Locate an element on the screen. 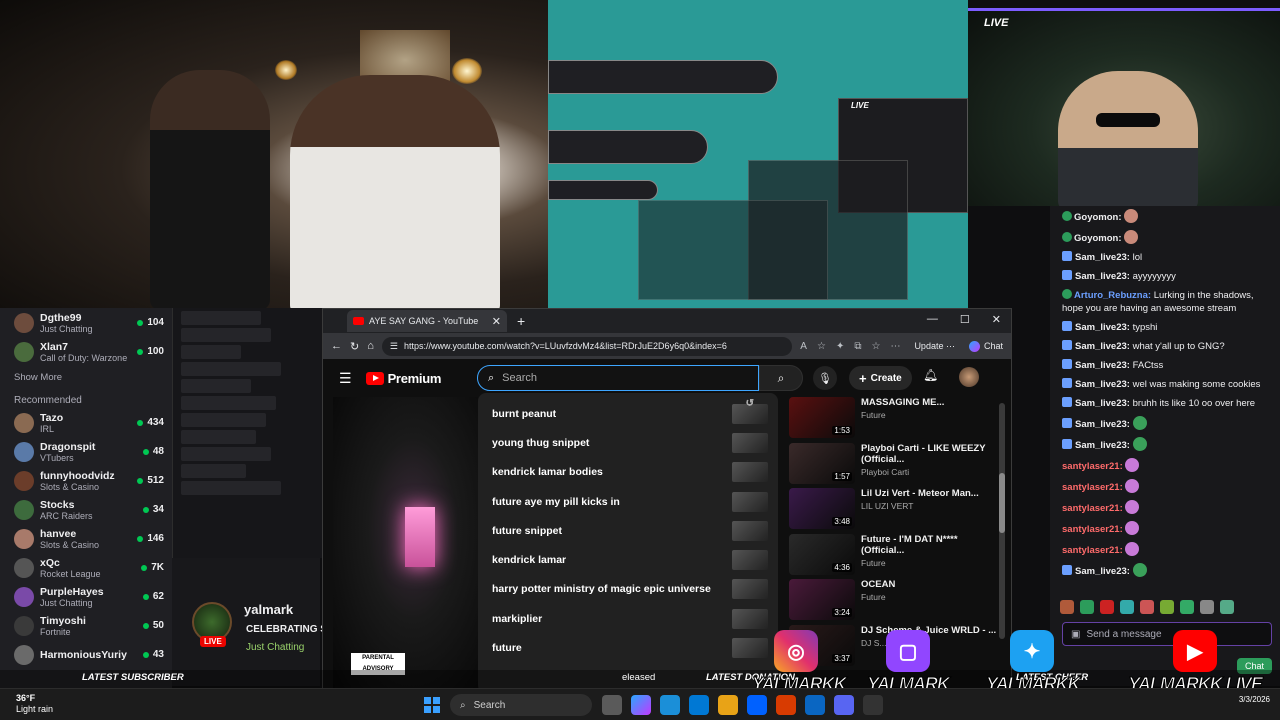 This screenshot has height=720, width=1280. weather-widget: 36°F Light rain is located at coordinates (34, 704).